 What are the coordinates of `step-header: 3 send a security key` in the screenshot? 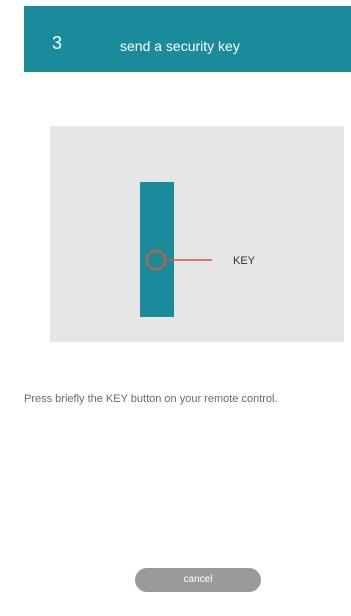 It's located at (187, 39).